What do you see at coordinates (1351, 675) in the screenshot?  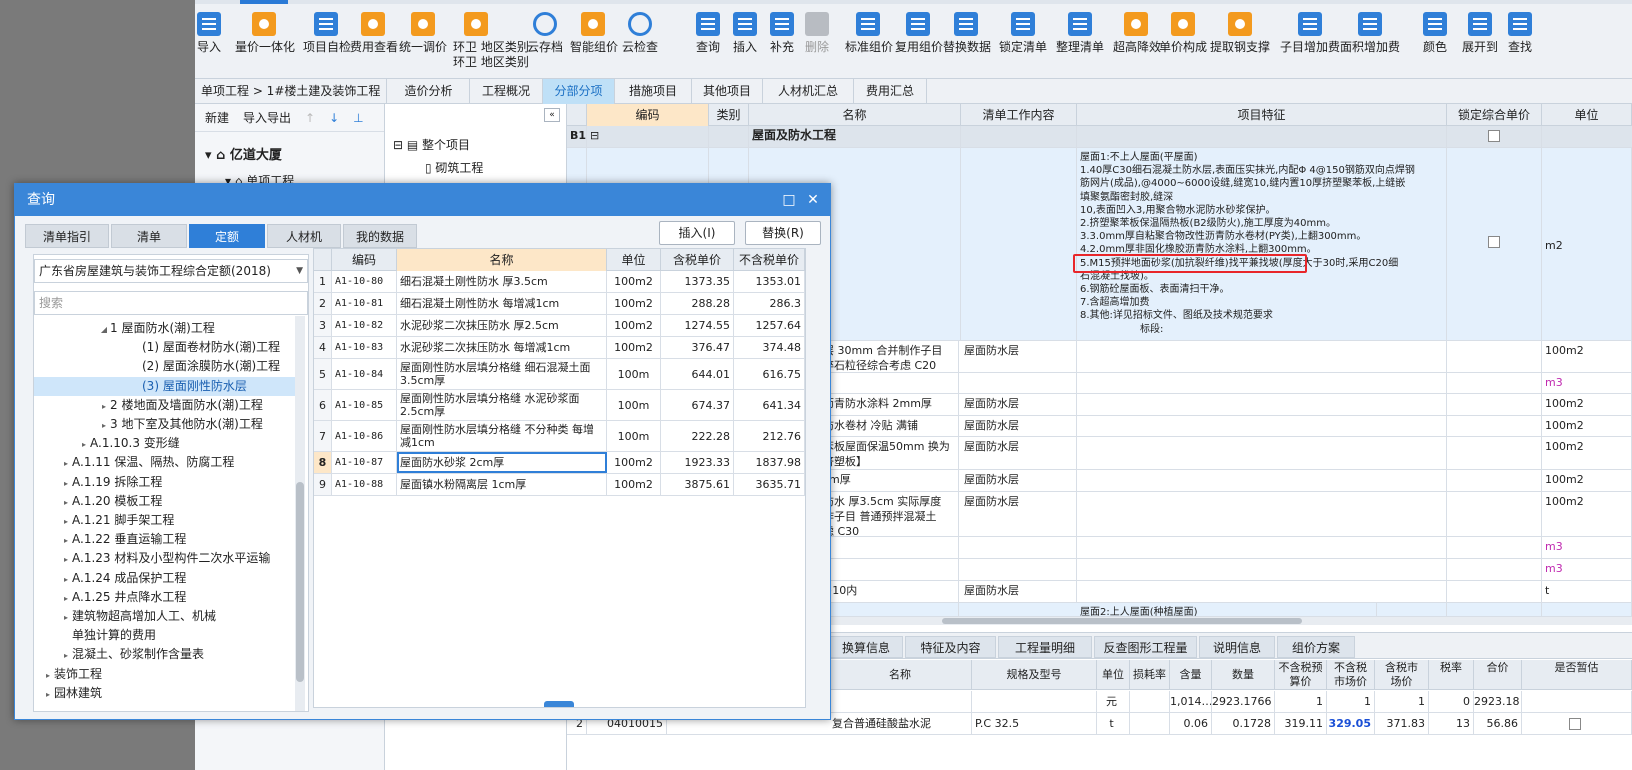 I see `detail-header-cell: 不含税 市场价` at bounding box center [1351, 675].